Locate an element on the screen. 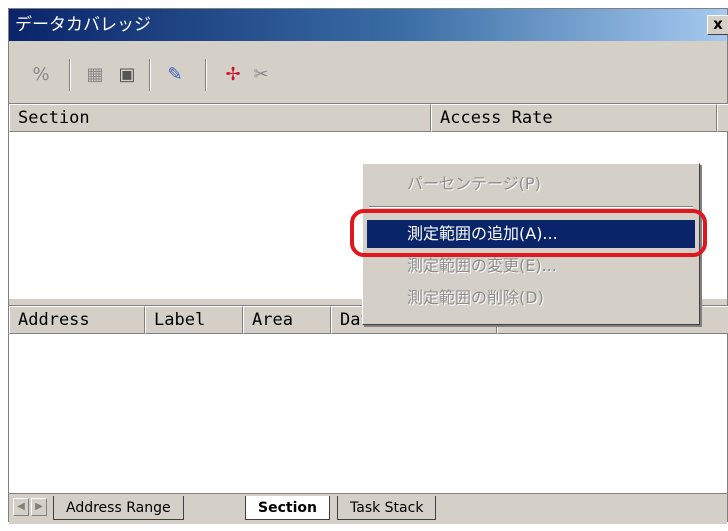 This screenshot has height=531, width=728. column-header-access-rate: Access Rate is located at coordinates (574, 118).